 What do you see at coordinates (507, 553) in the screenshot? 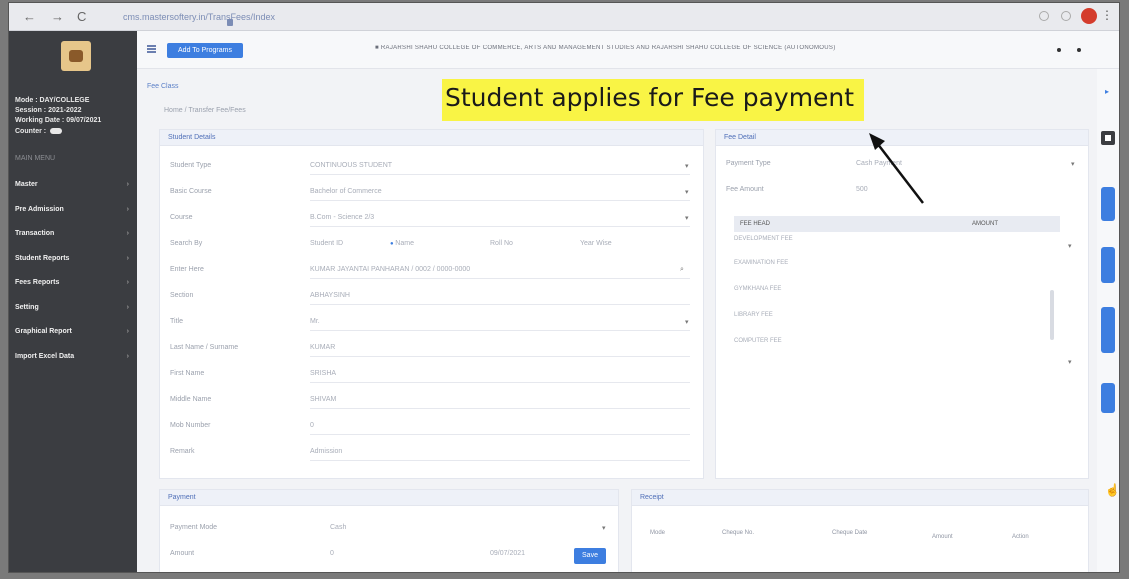
I see `payment-date: 09/07/2021` at bounding box center [507, 553].